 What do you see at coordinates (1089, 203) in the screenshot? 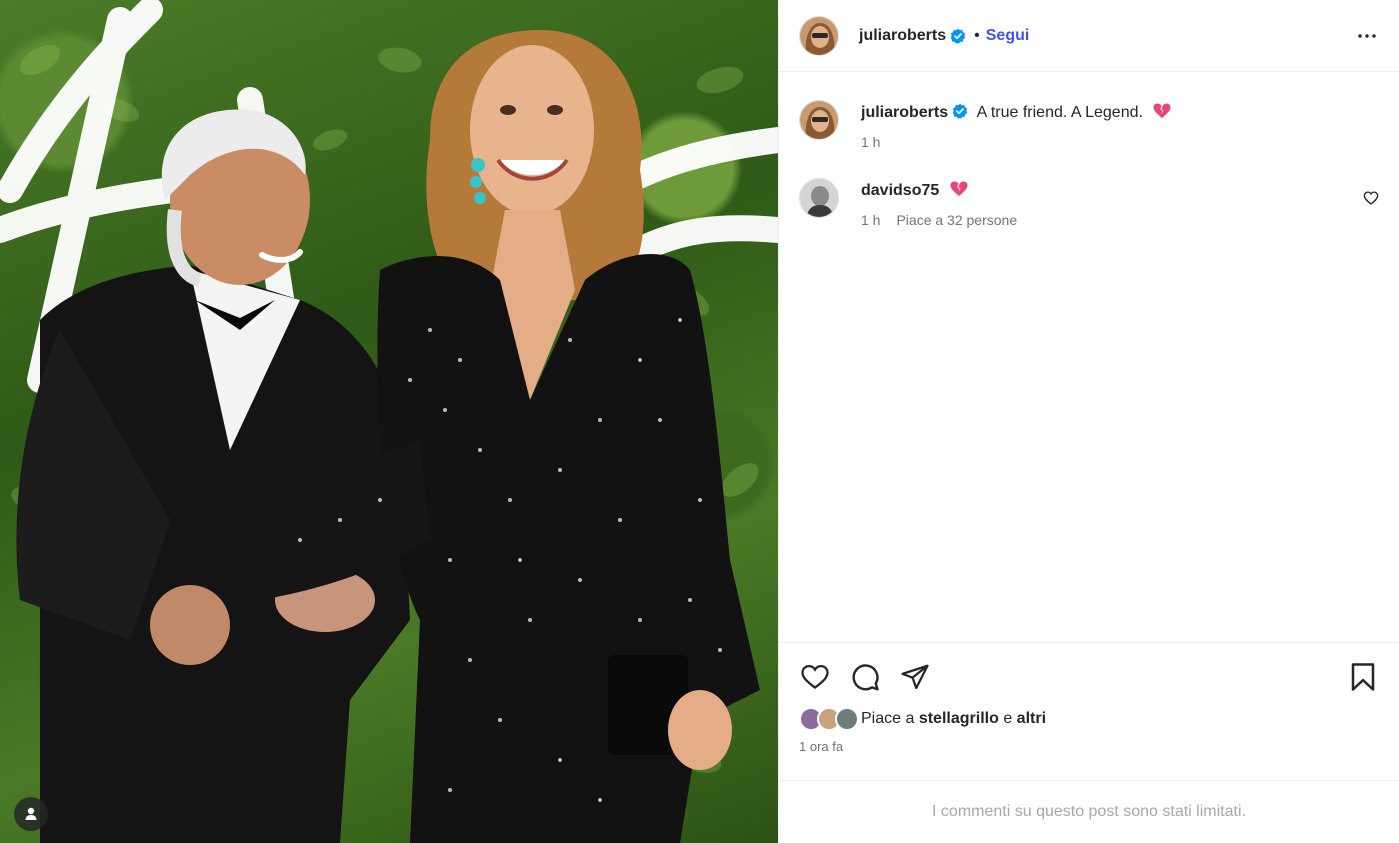
I see `comment-item: davidso75 1 h Piace a 32 persone` at bounding box center [1089, 203].